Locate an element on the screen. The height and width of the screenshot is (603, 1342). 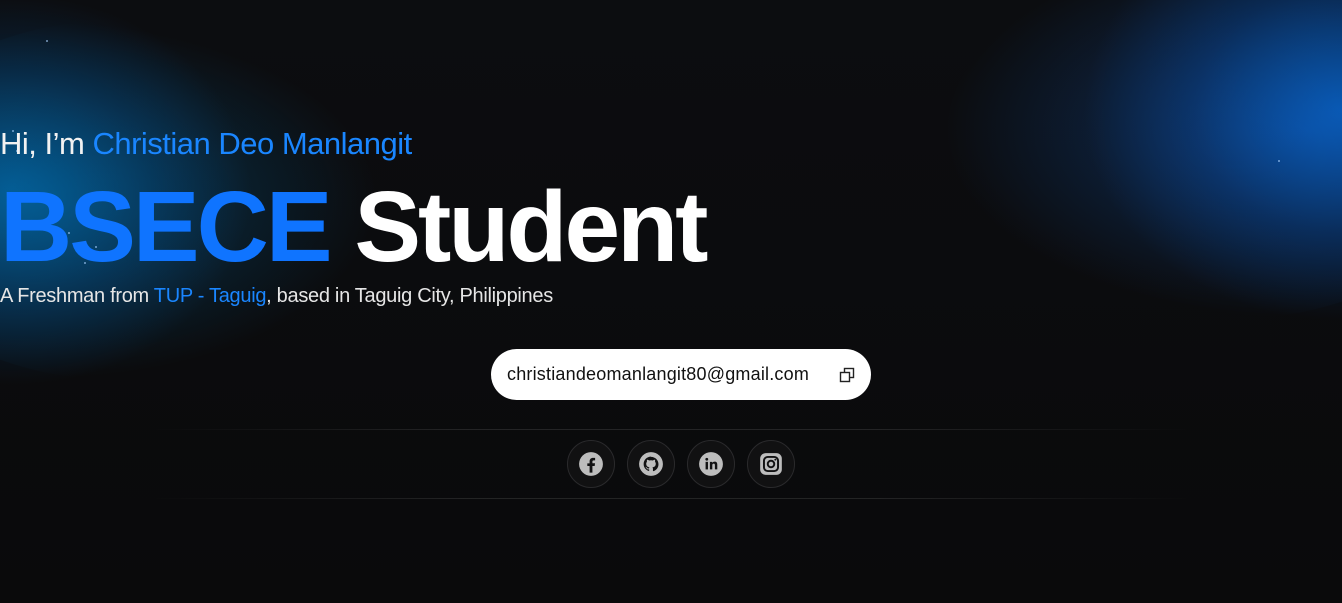
greeting: Hi, I’m Christian Deo Manlangit is located at coordinates (671, 144).